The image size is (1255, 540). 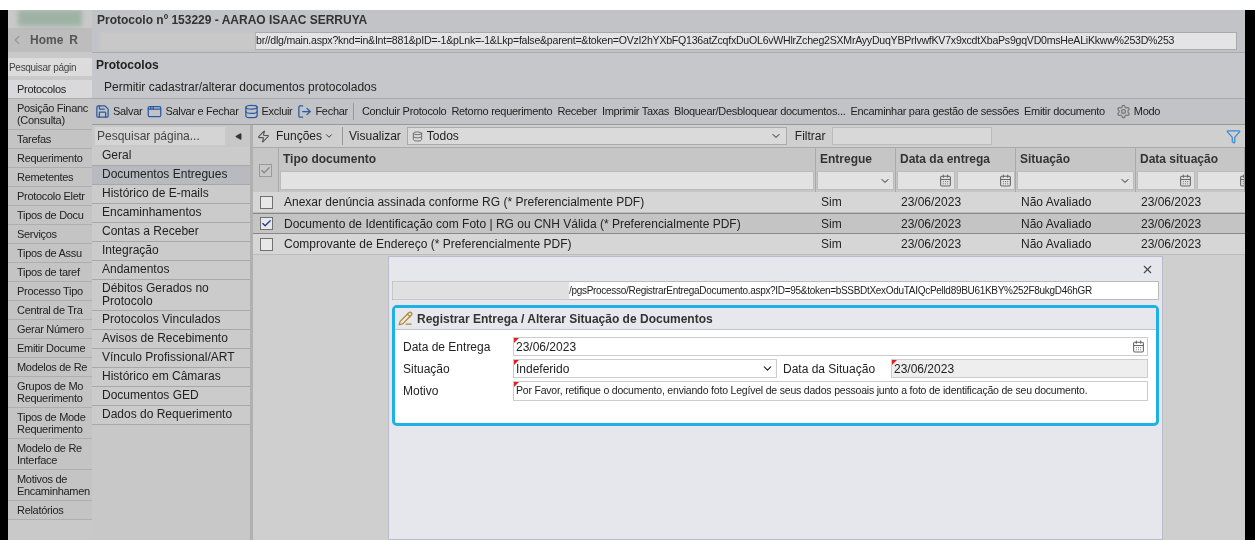 I want to click on reason-field: Por Favor, retifique o documento, enviando foto Legível de seus dados pessoais junto a foto de identificação de seu documento., so click(x=830, y=391).